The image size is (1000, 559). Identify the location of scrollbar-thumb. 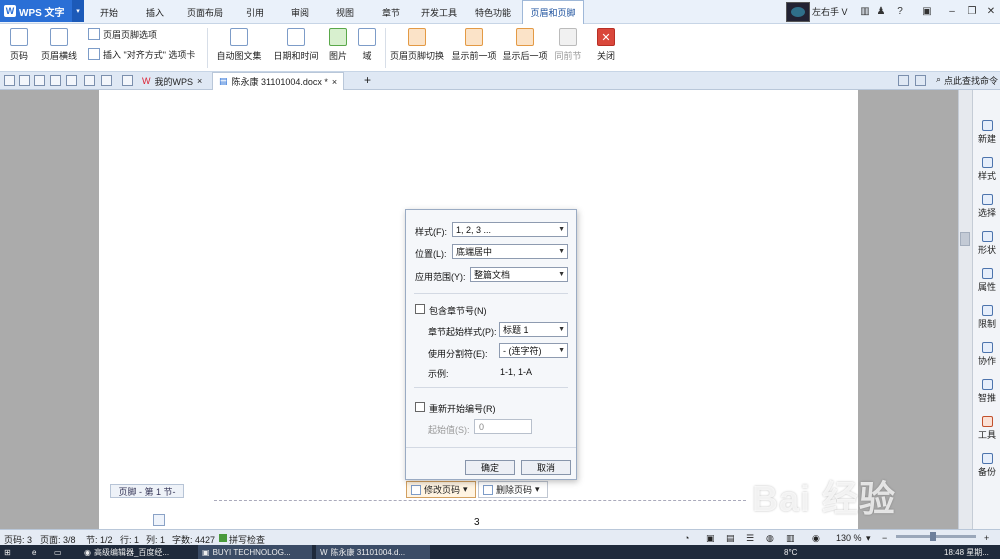
(965, 239).